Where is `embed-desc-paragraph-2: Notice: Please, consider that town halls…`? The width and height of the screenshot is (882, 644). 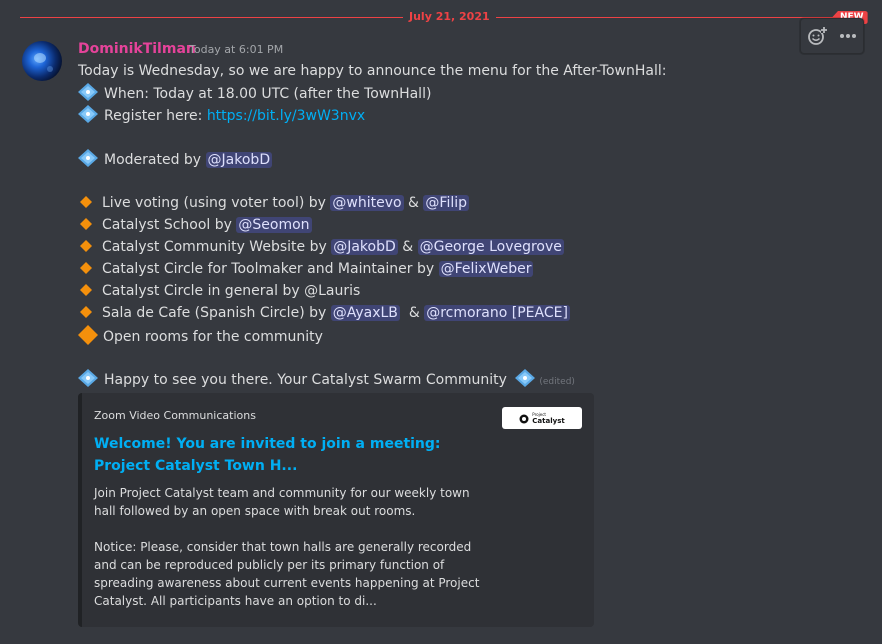 embed-desc-paragraph-2: Notice: Please, consider that town halls… is located at coordinates (287, 574).